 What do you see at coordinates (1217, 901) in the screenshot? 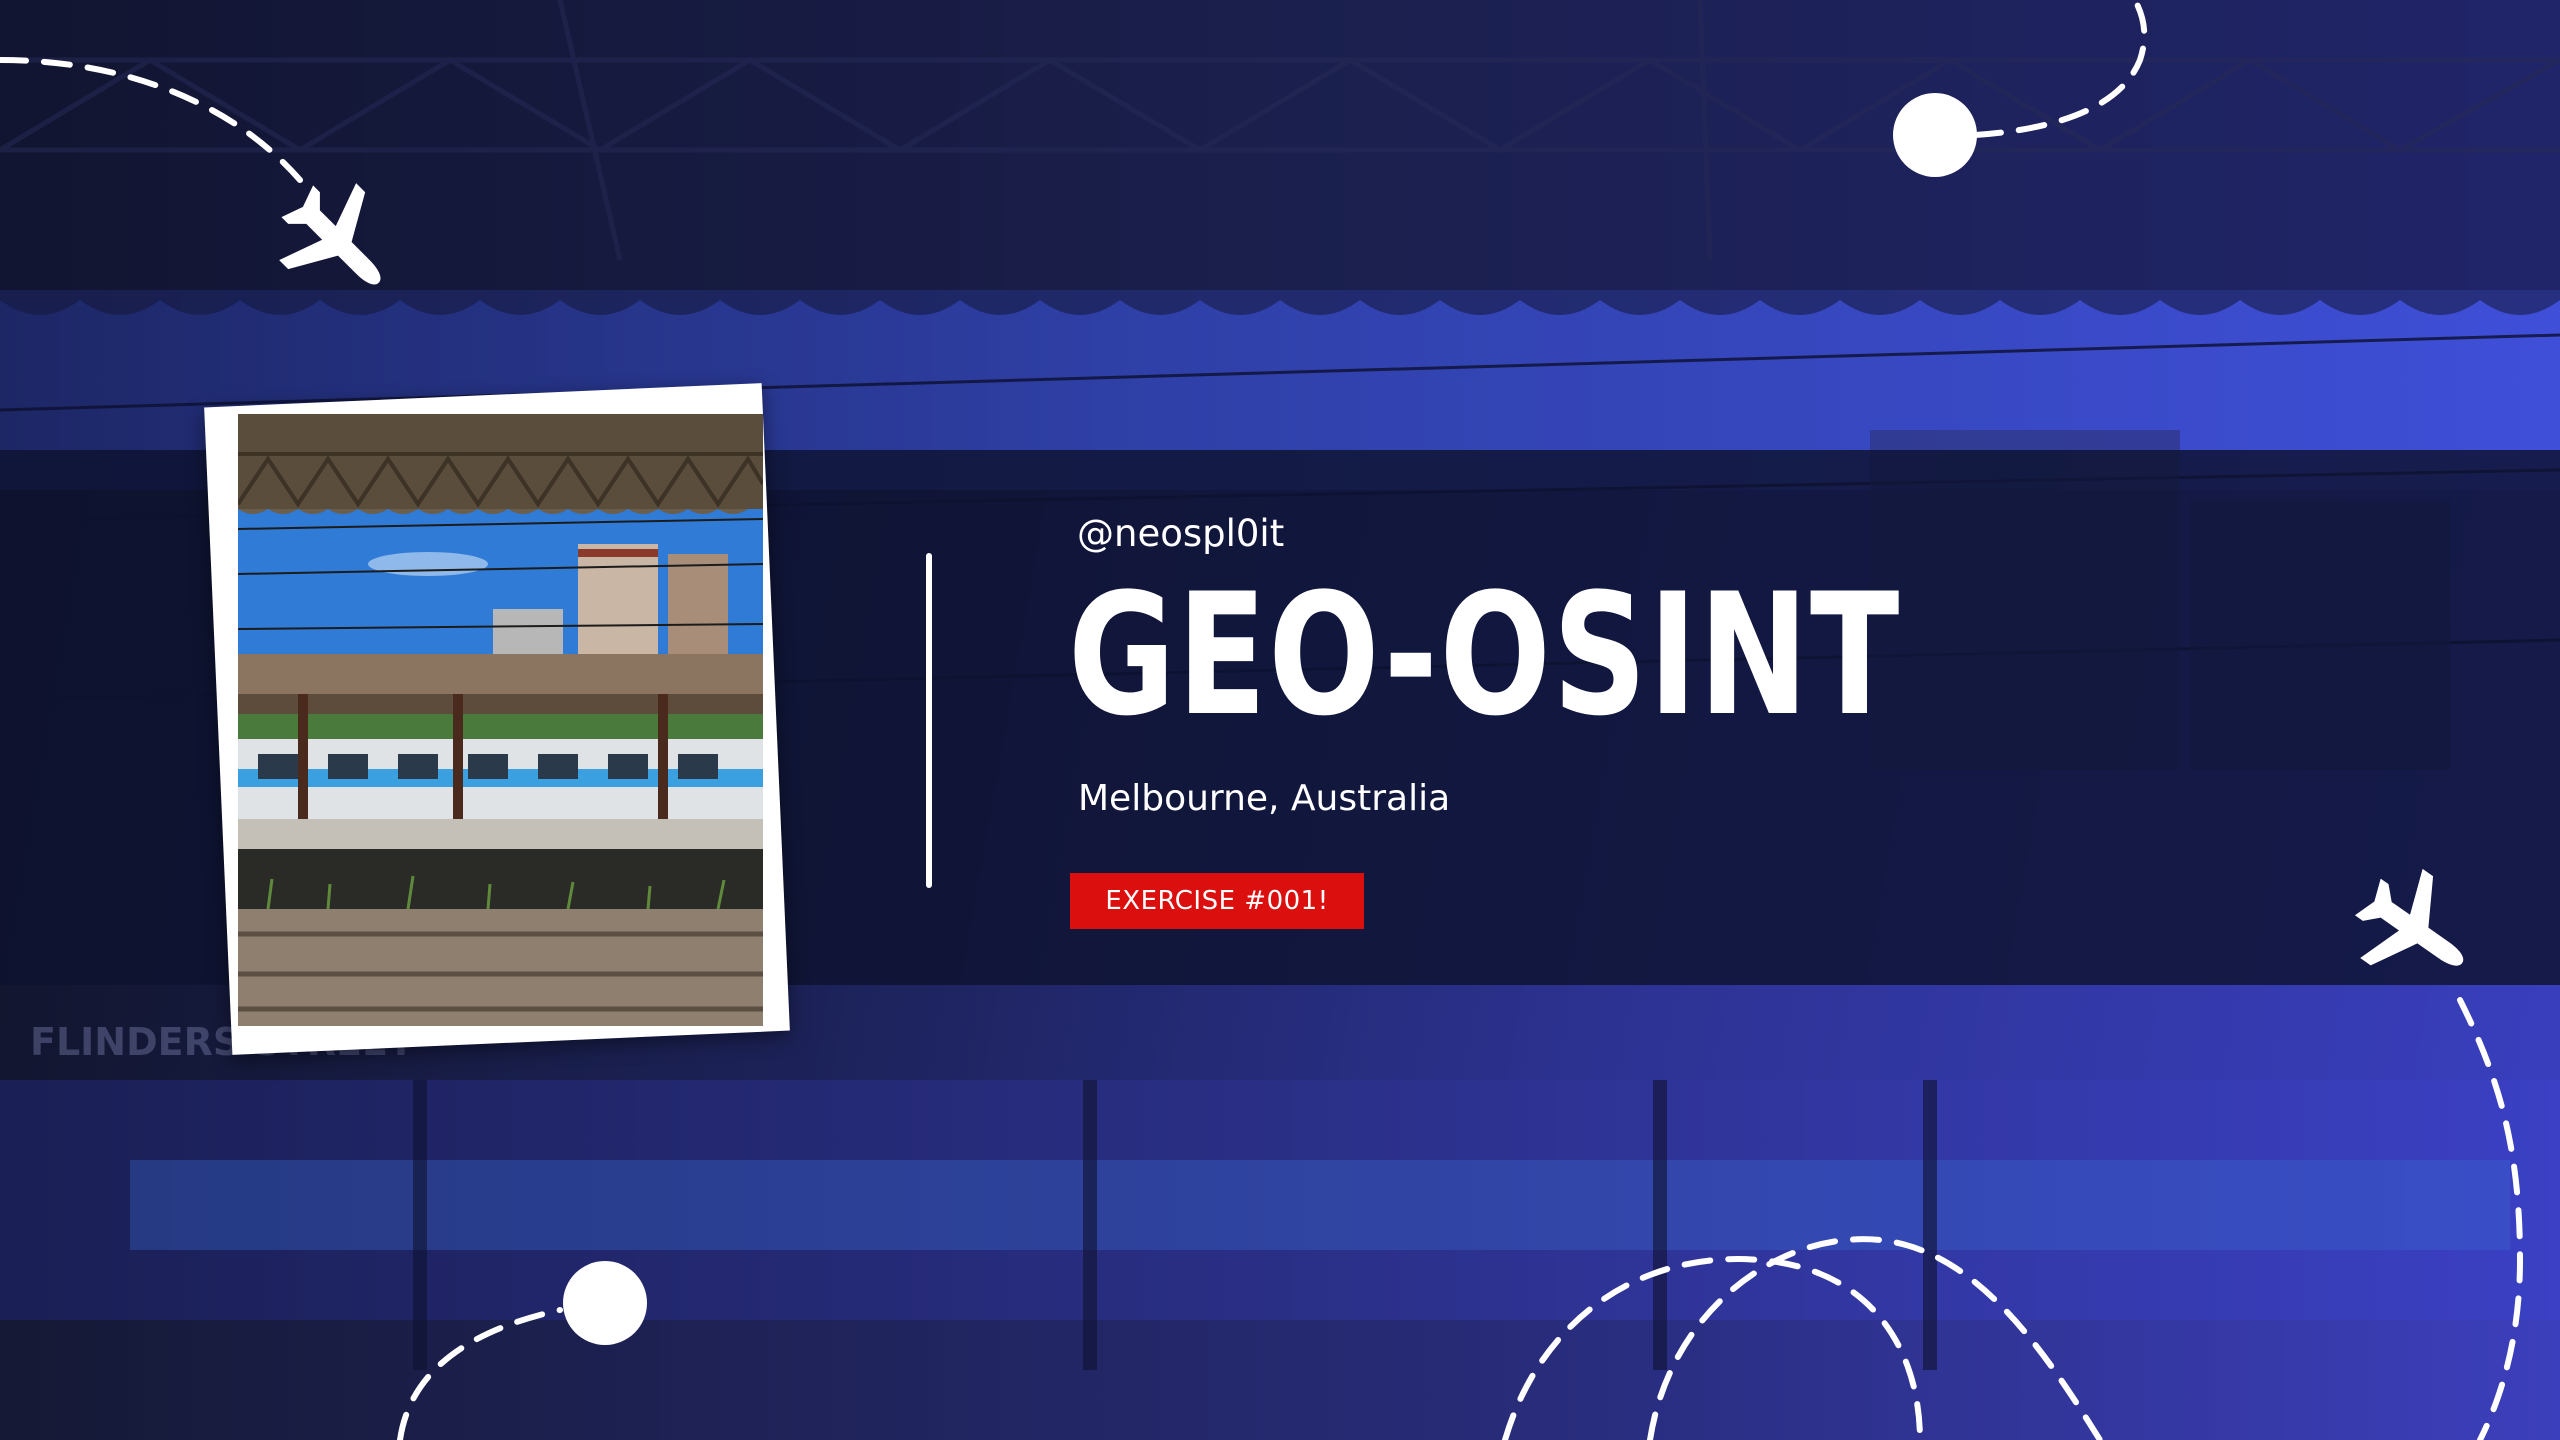
I see `exercise-badge: EXERCISE #001!` at bounding box center [1217, 901].